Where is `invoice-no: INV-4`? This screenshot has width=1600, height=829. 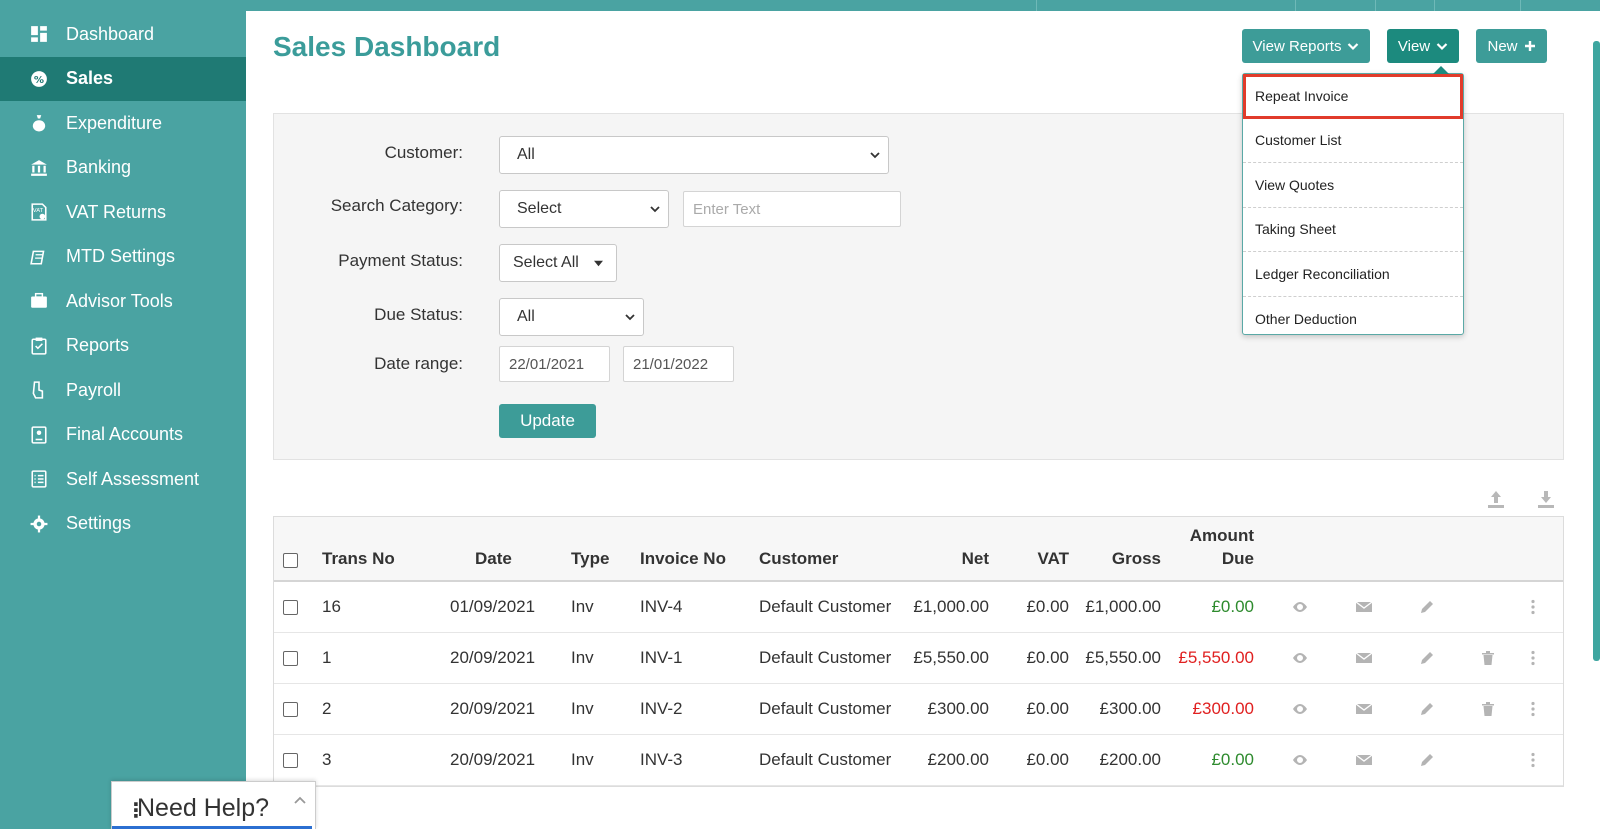
invoice-no: INV-4 is located at coordinates (661, 607).